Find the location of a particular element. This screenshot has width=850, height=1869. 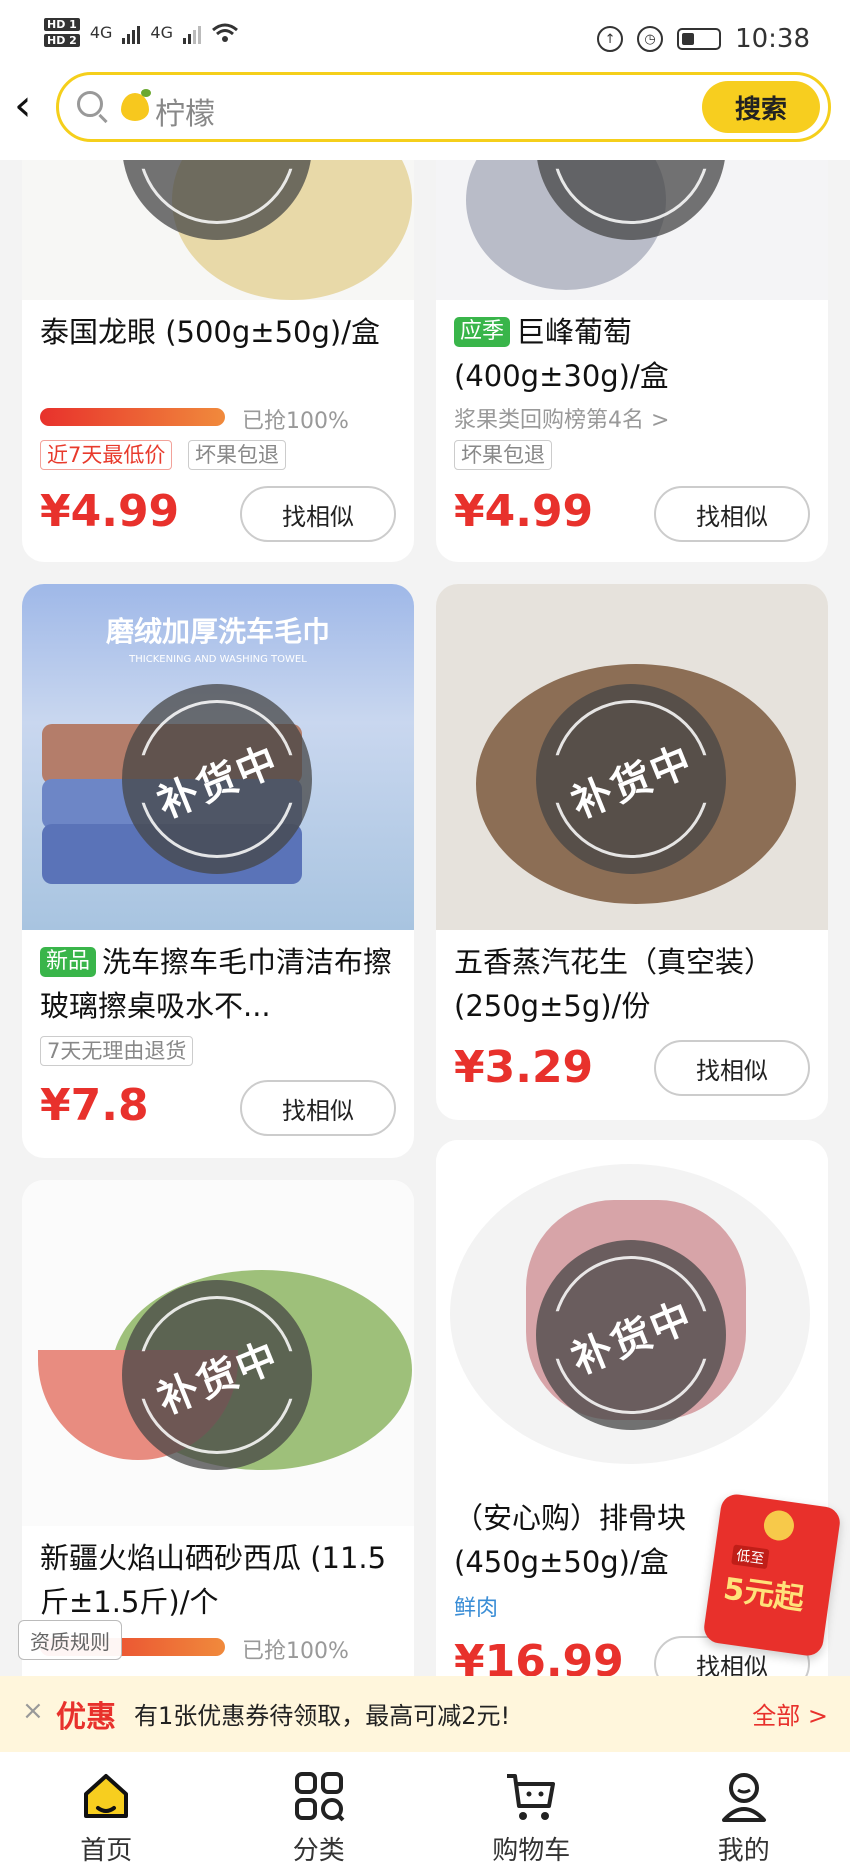

sold-progress-bar is located at coordinates (132, 417).